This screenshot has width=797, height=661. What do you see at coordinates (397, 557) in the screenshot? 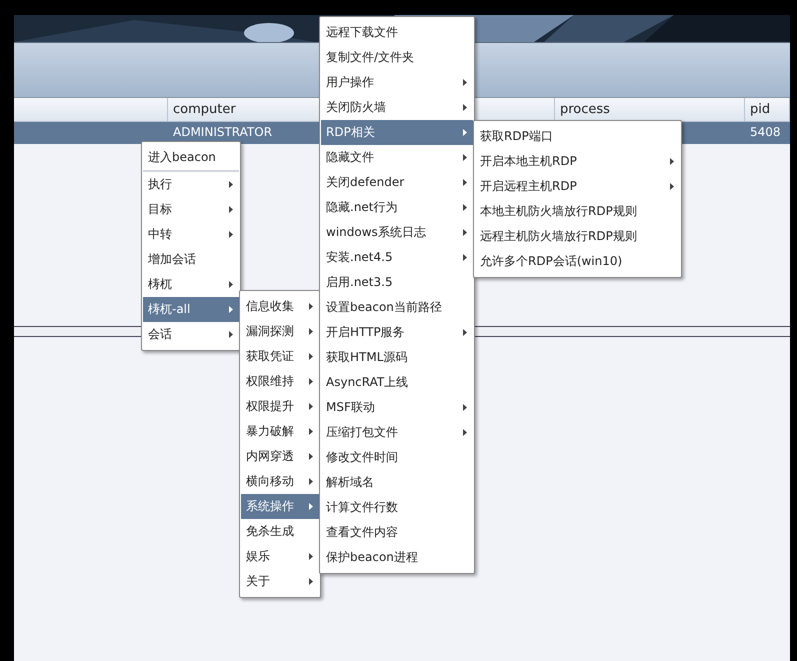
I see `menu-item: 保护beacon进程` at bounding box center [397, 557].